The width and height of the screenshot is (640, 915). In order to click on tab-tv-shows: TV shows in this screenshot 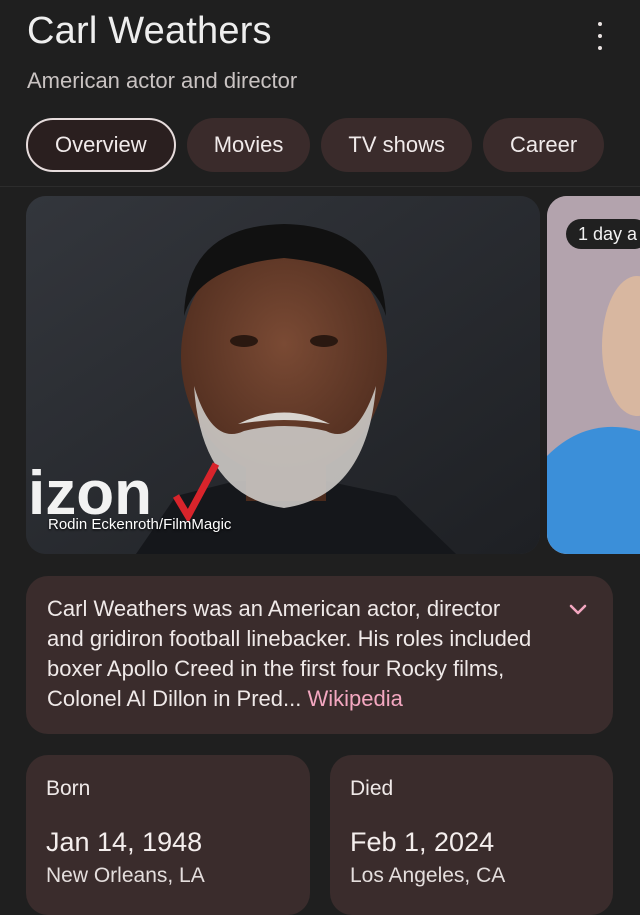, I will do `click(396, 145)`.